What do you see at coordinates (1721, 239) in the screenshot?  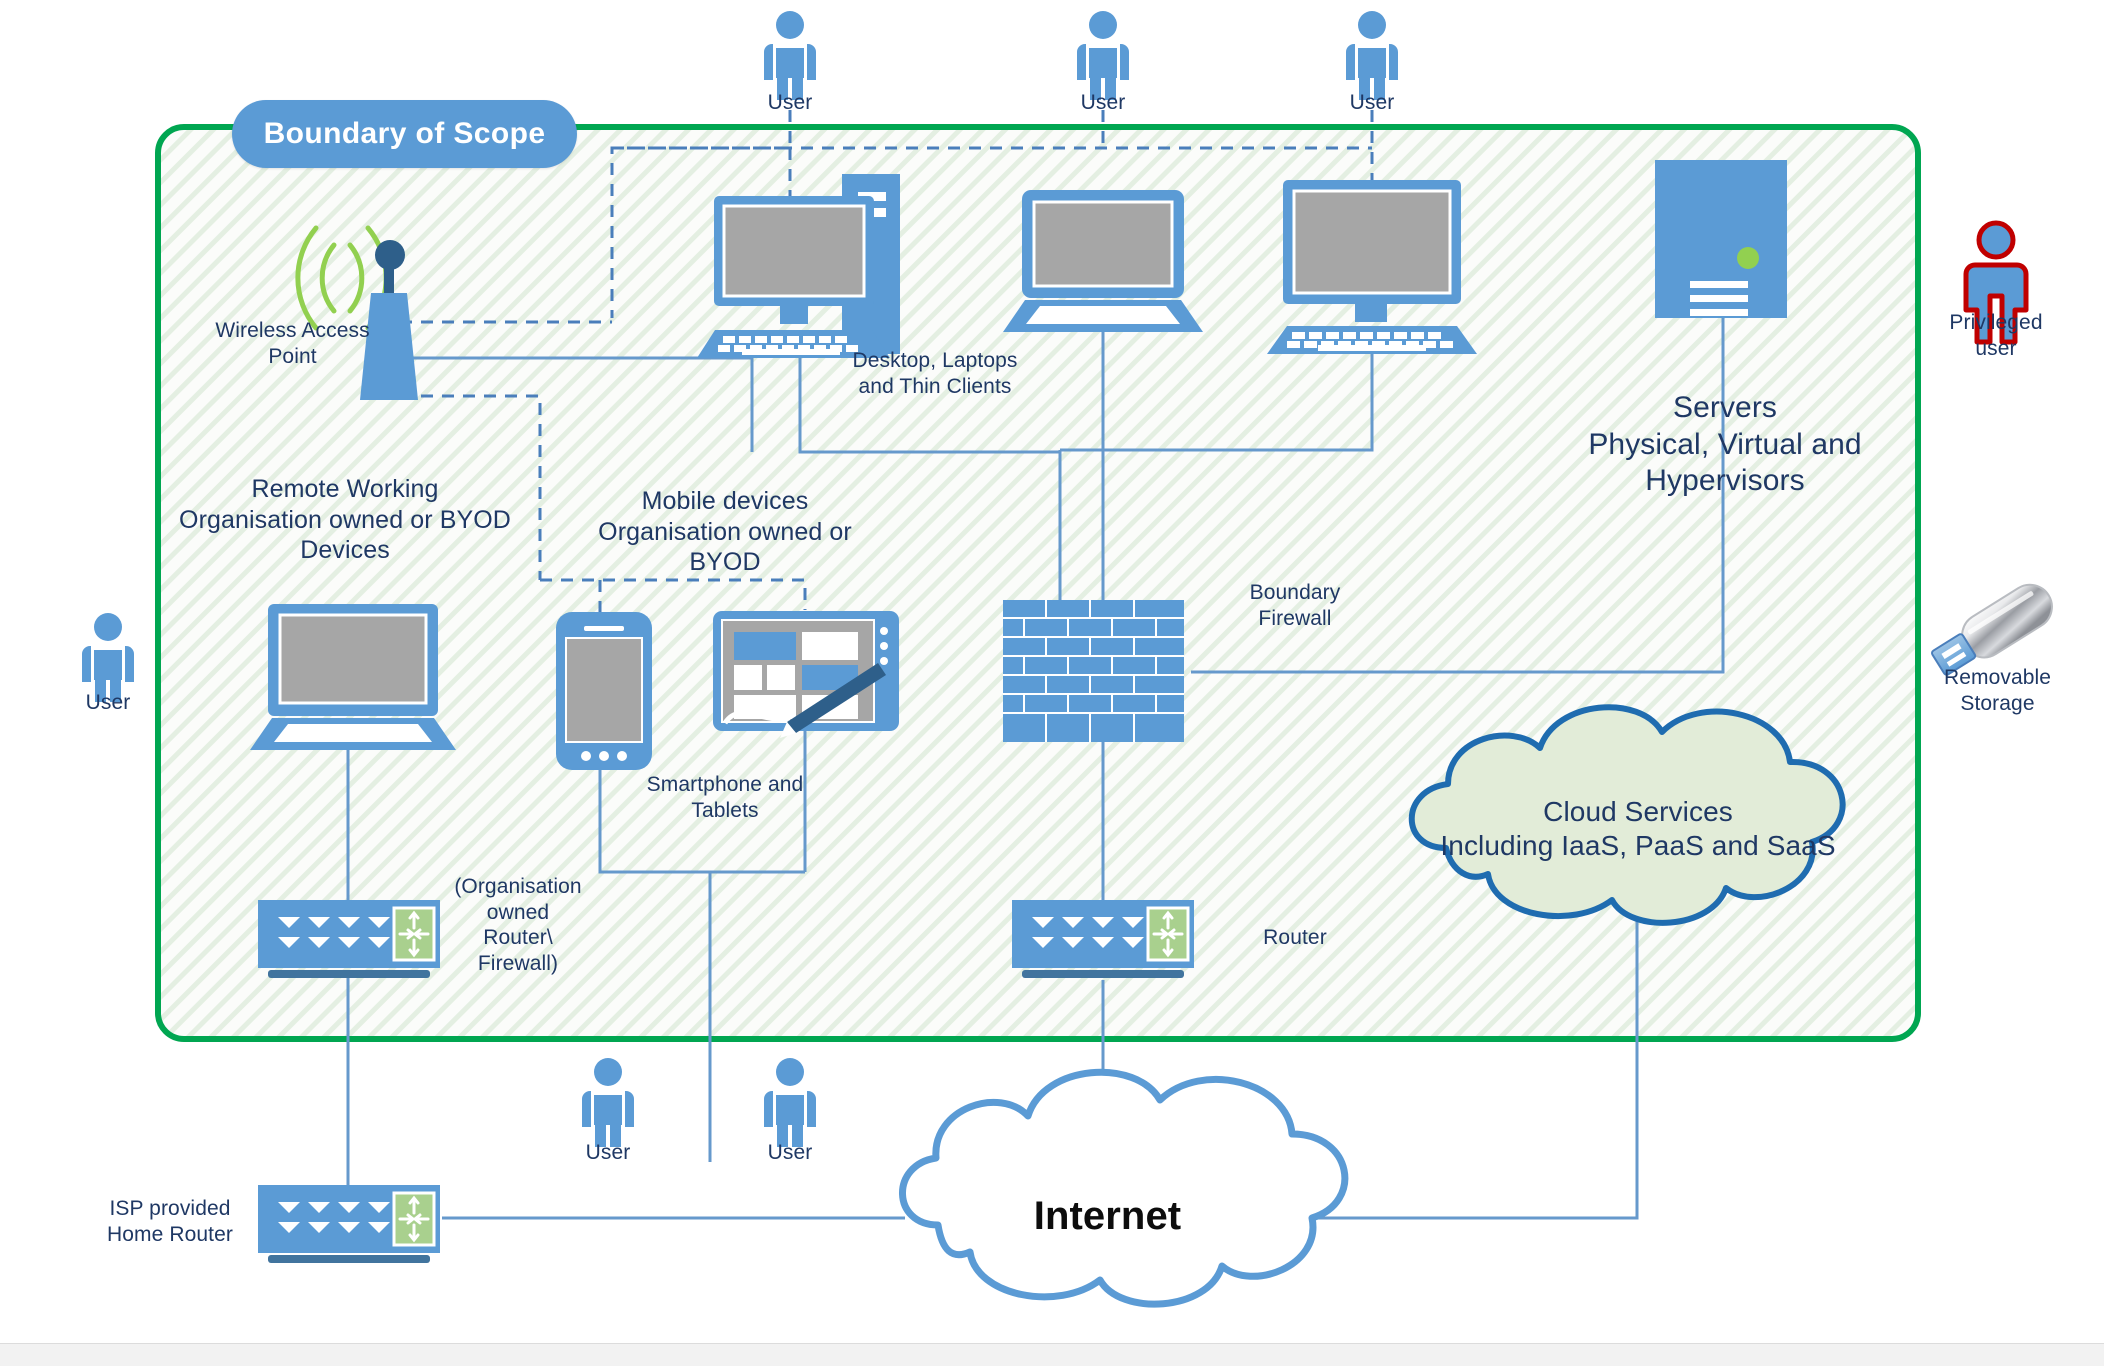 I see `server-tower-icon` at bounding box center [1721, 239].